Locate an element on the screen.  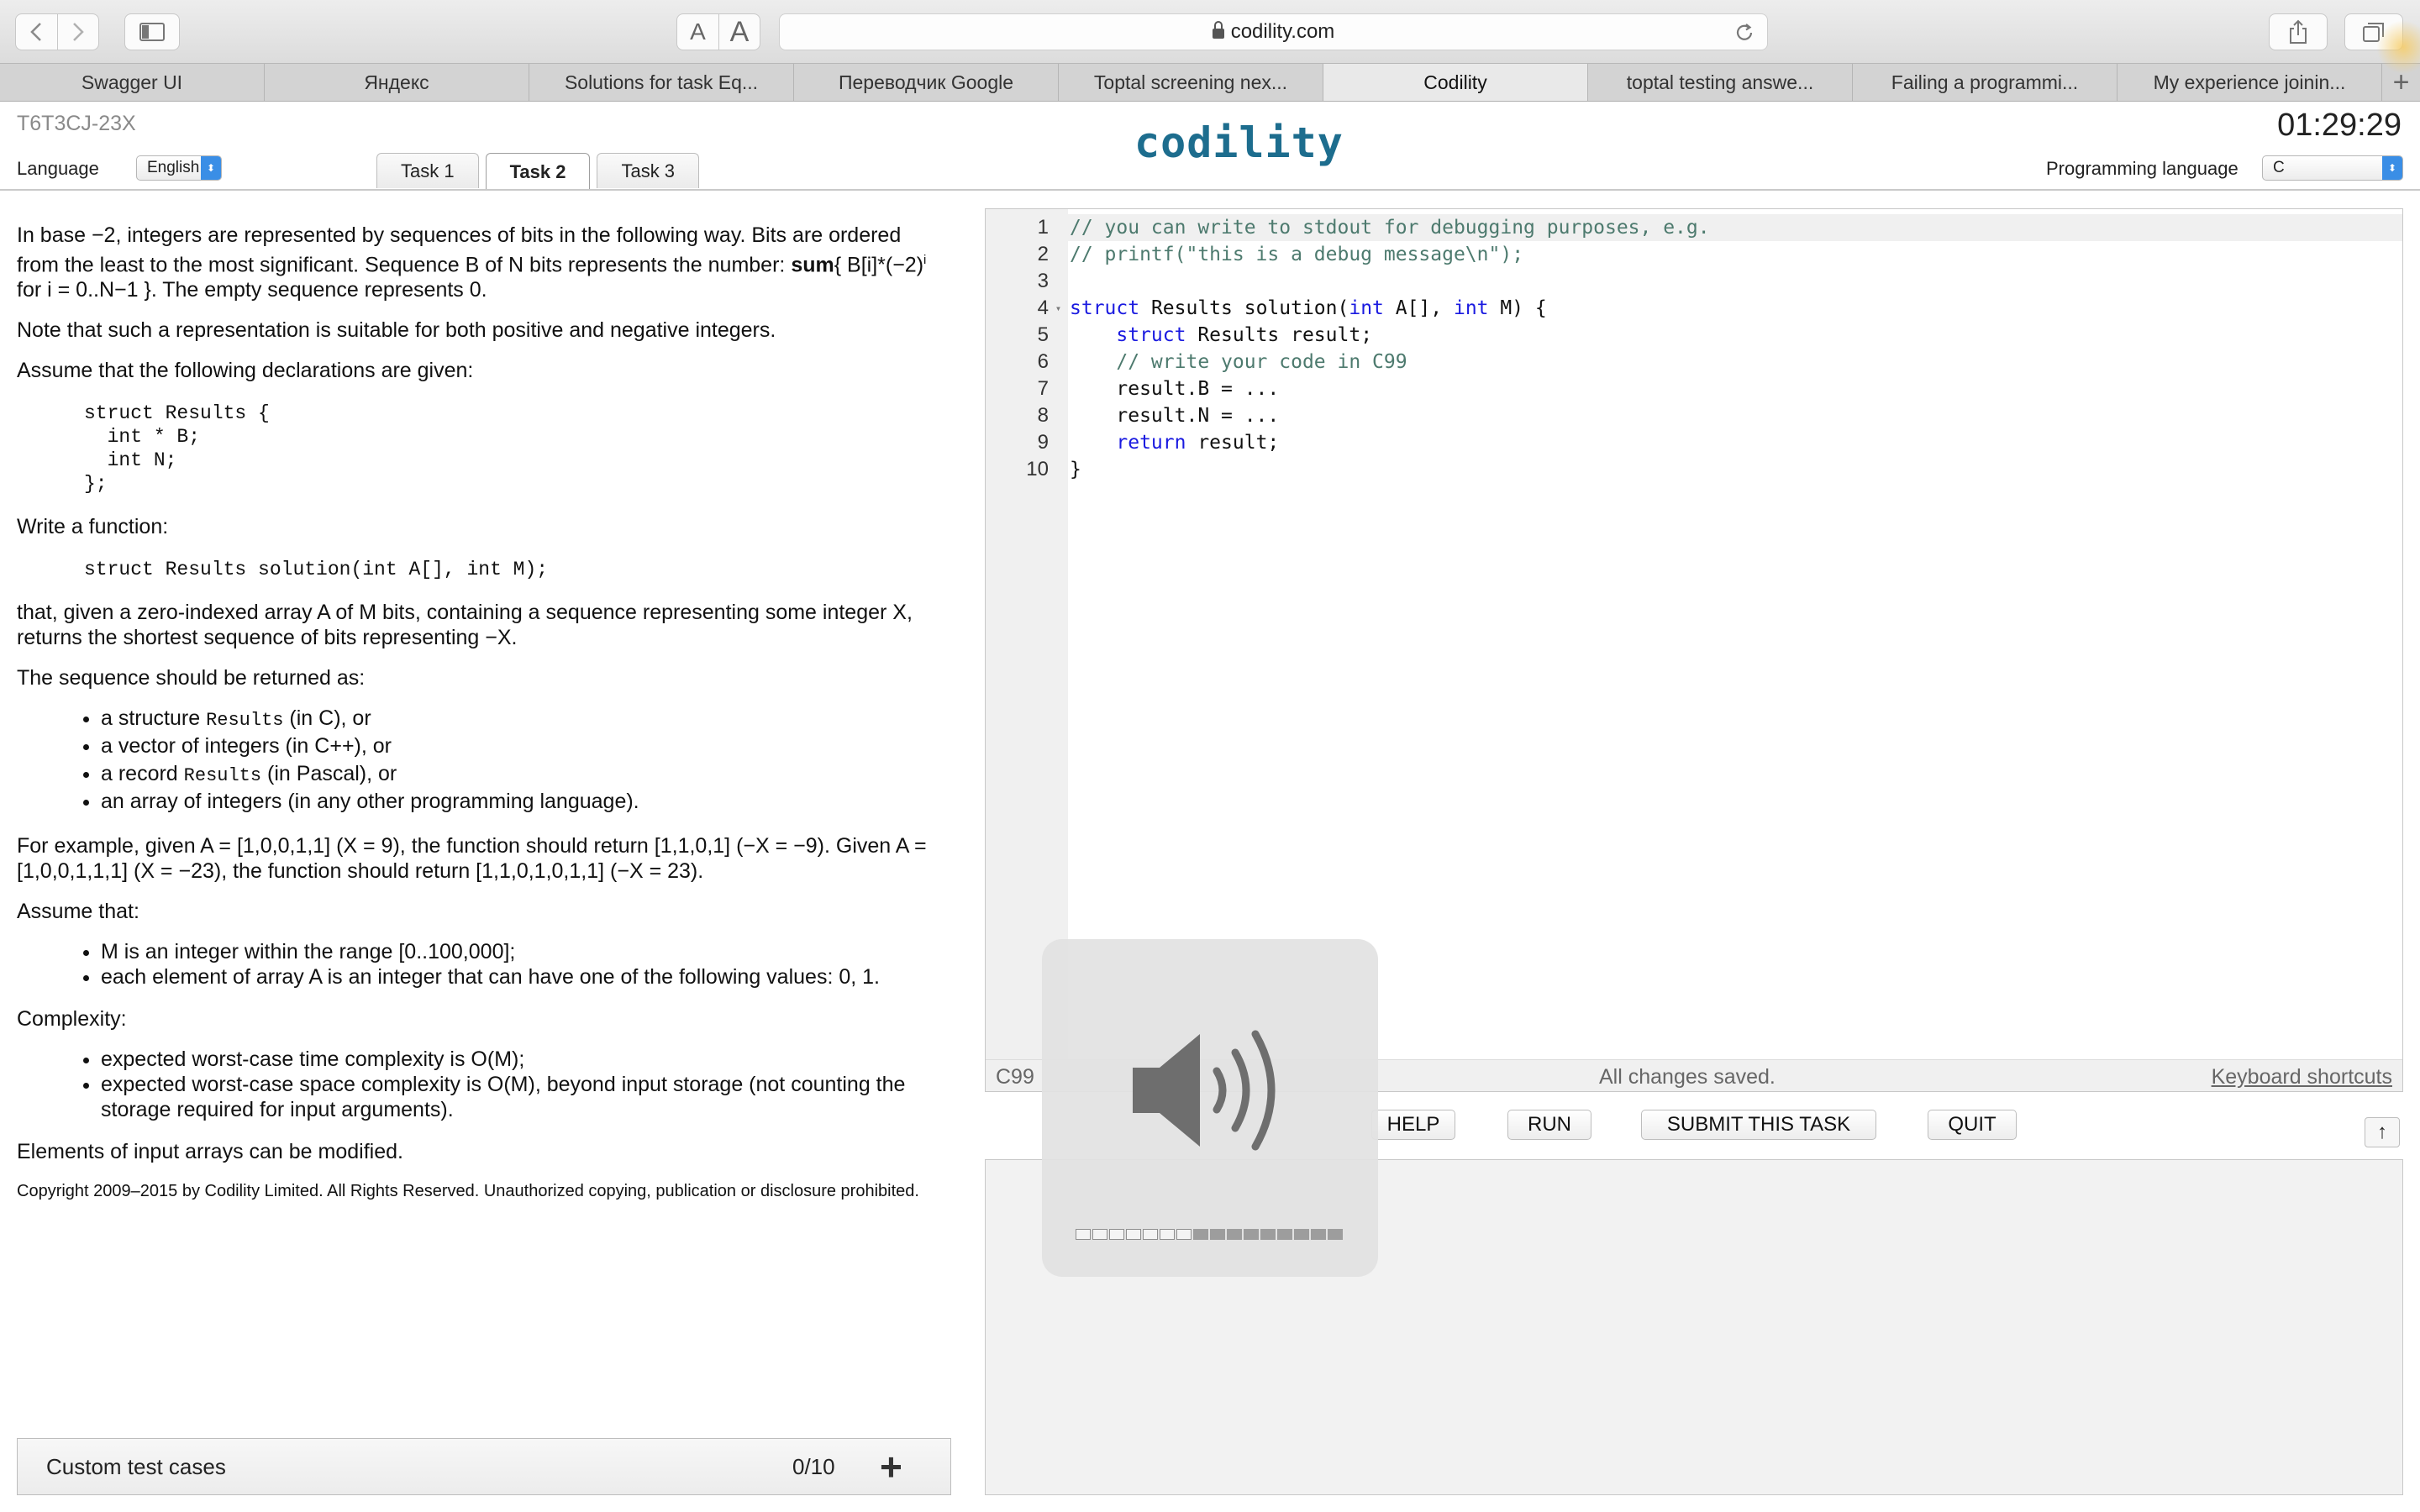
custom-test-cases-bar: Custom test cases 0/10 + is located at coordinates (484, 1466).